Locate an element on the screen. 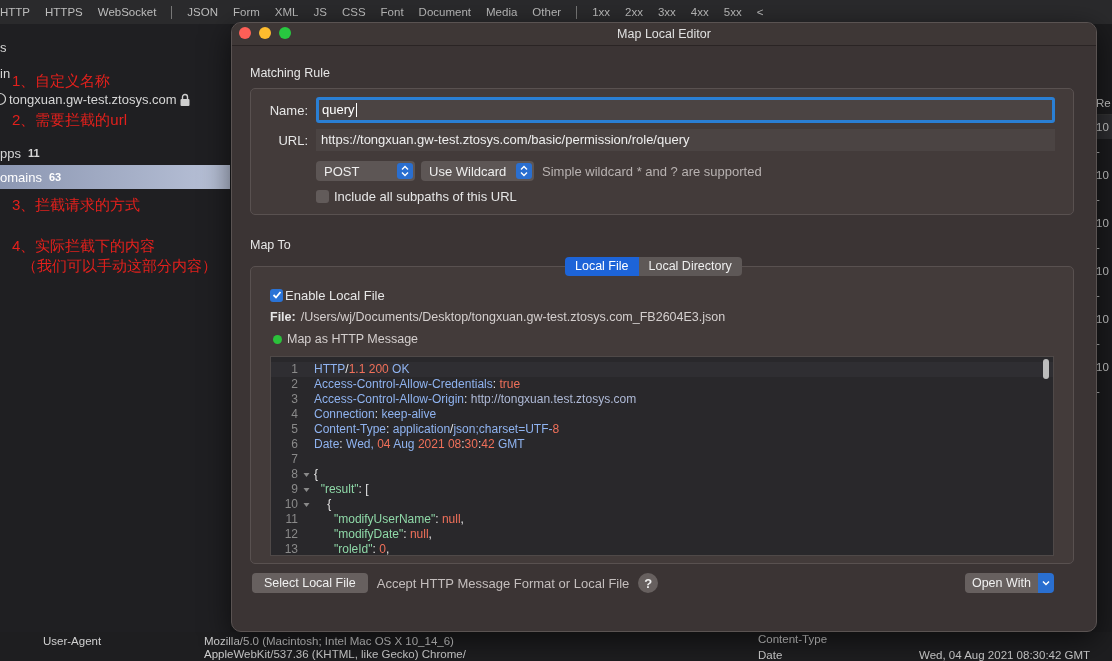 Image resolution: width=1112 pixels, height=661 pixels. annotation-note: 4、实际拦截下的内容 is located at coordinates (84, 246).